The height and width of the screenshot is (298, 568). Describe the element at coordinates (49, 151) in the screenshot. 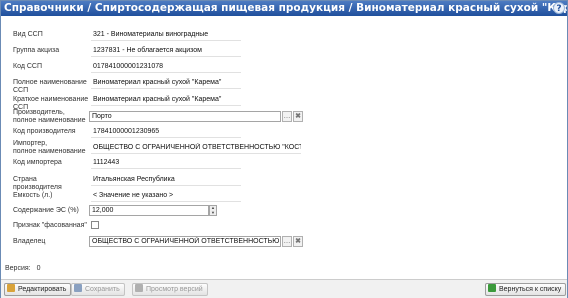

I see `importer-label-line2: полное наименование` at that location.